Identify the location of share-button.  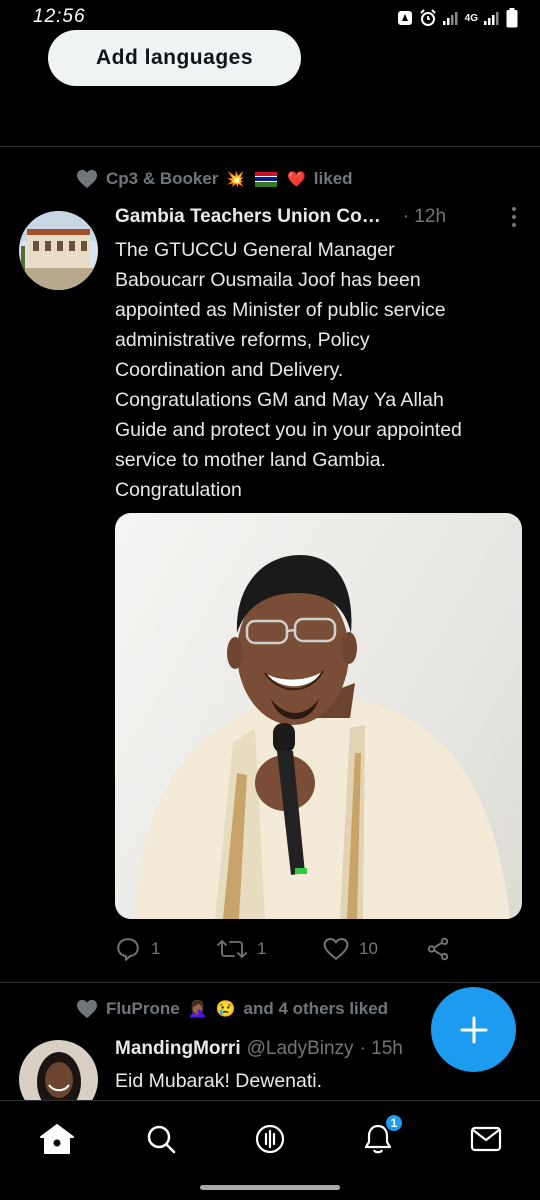
(438, 949).